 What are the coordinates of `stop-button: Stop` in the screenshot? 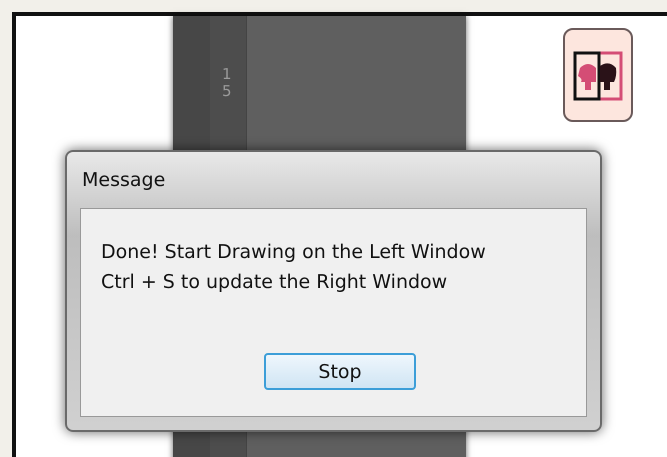 It's located at (340, 371).